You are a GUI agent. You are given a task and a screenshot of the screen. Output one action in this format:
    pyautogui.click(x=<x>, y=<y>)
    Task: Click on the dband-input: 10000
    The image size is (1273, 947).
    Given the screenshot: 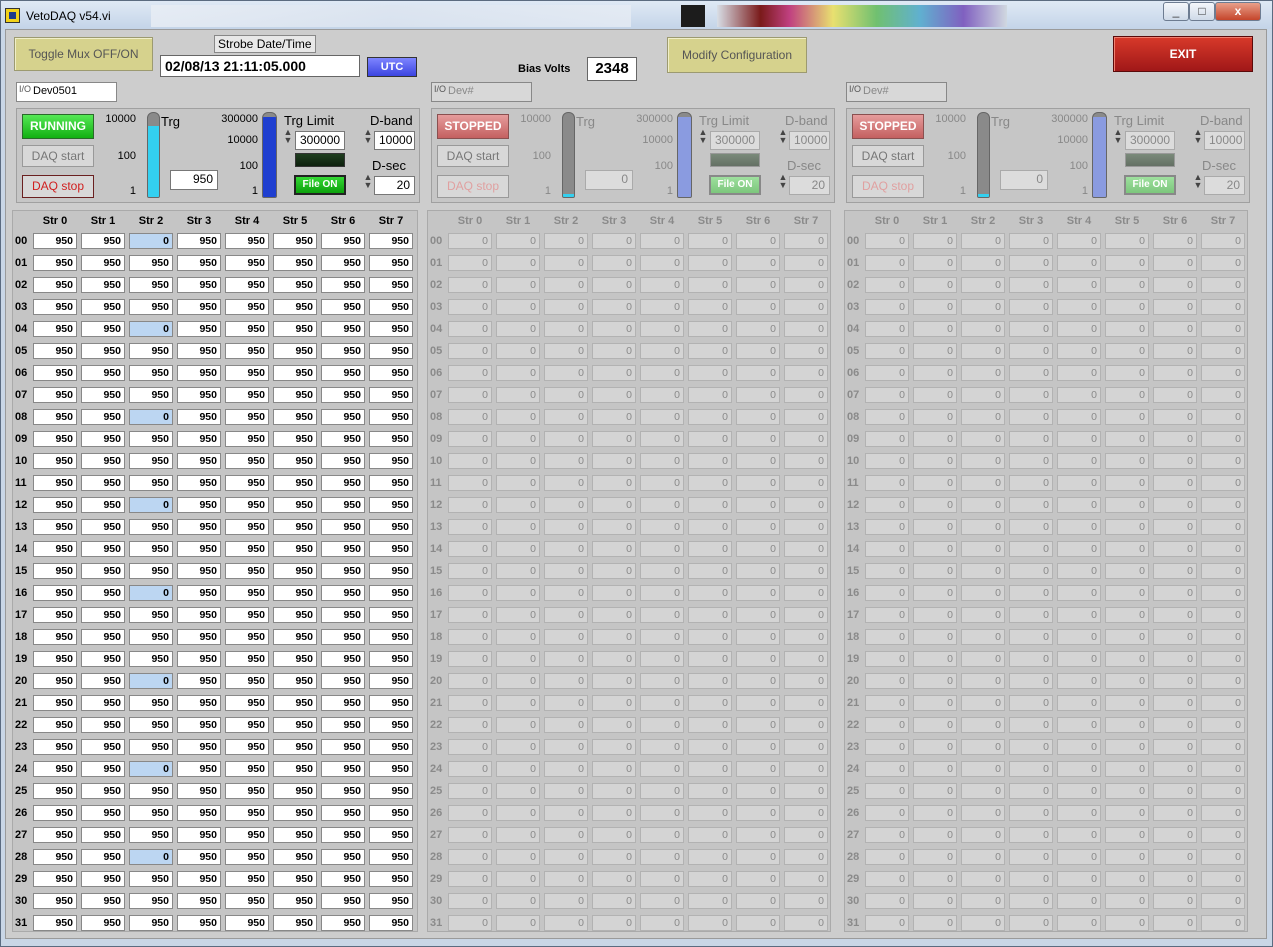 What is the action you would take?
    pyautogui.click(x=1224, y=140)
    